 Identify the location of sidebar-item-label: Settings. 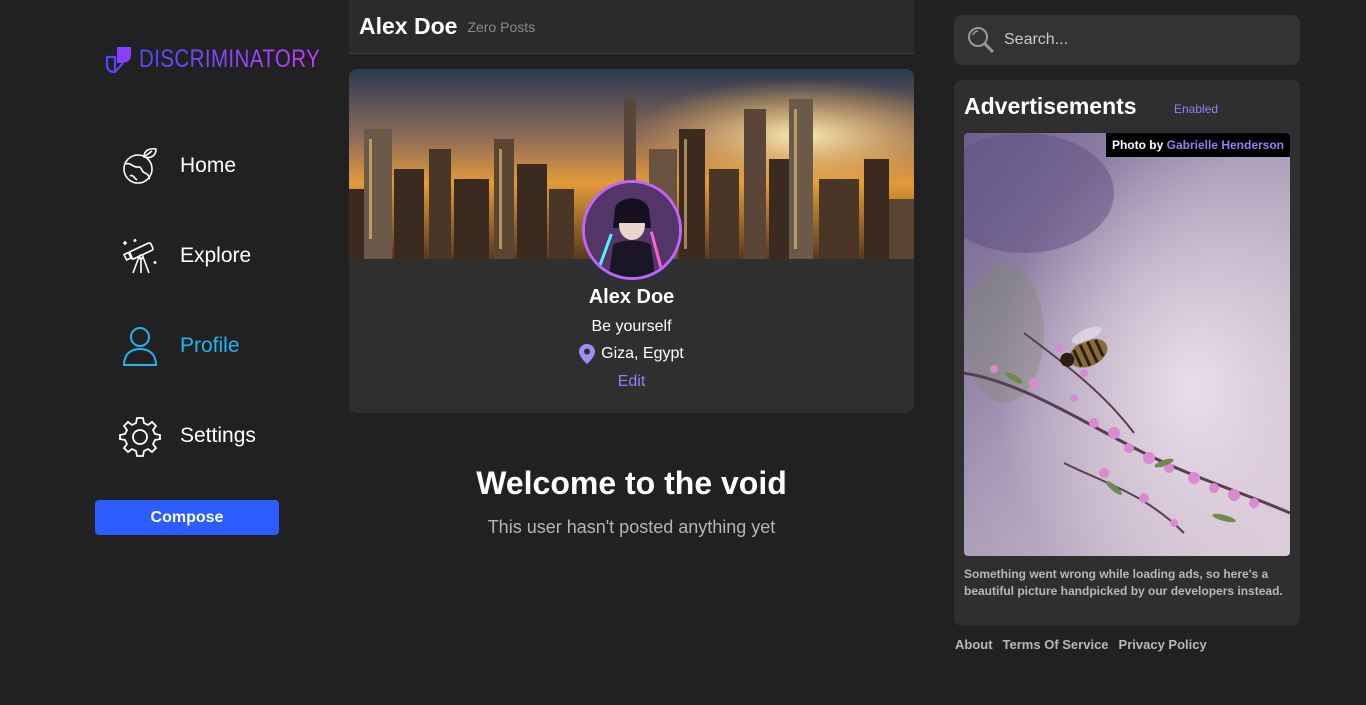
(218, 435).